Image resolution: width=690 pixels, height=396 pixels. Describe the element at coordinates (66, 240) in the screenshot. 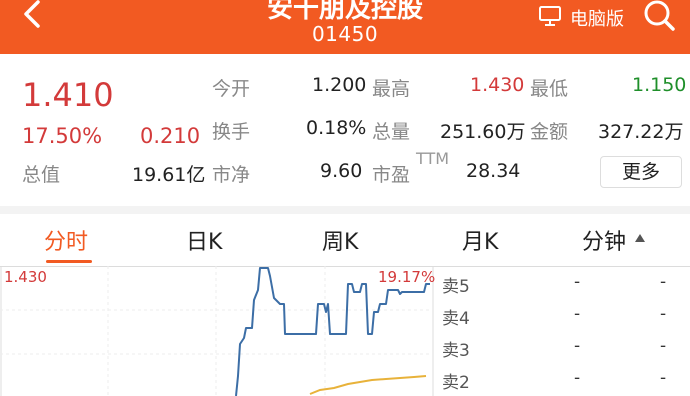

I see `tab-intraday: 分时` at that location.